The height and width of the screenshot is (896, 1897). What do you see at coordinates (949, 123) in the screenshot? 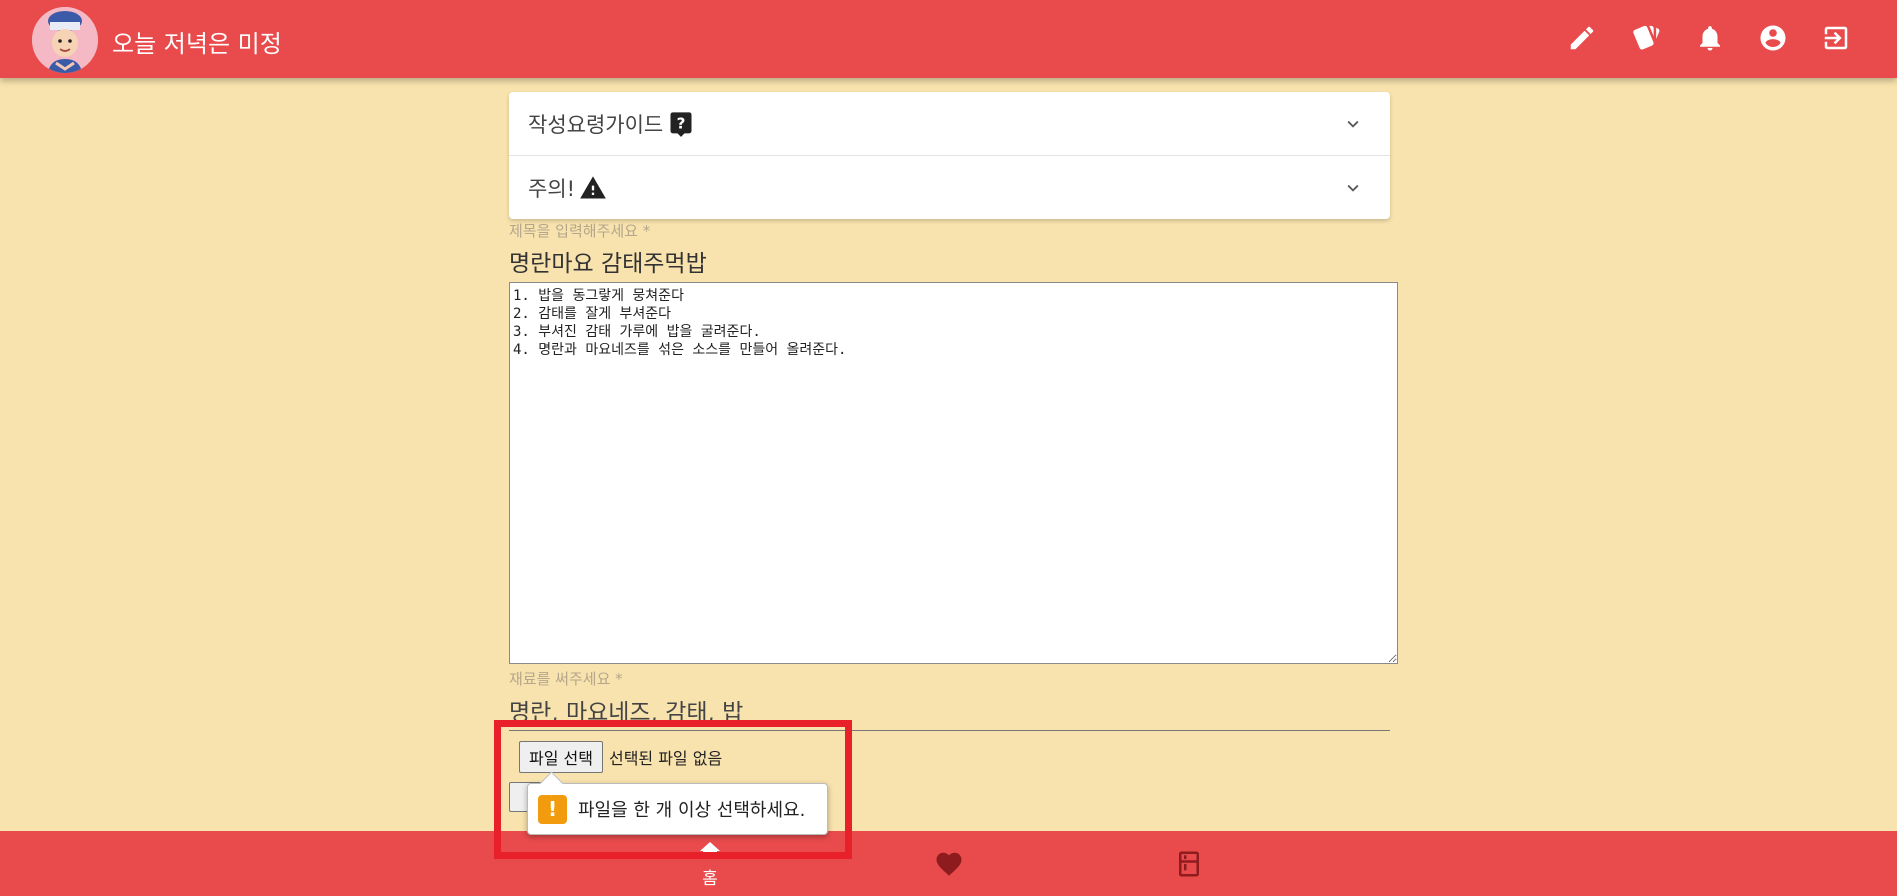
I see `accordion-guide: 작성요령가이드 ?` at bounding box center [949, 123].